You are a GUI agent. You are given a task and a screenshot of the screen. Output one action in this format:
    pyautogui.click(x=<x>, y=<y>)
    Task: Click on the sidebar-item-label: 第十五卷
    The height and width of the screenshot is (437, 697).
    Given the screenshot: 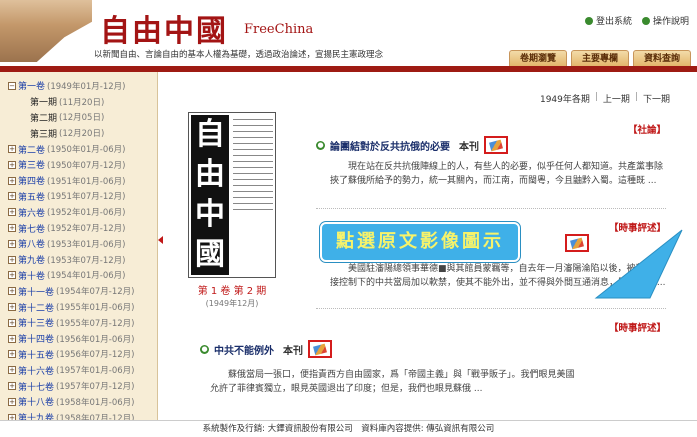 What is the action you would take?
    pyautogui.click(x=36, y=355)
    